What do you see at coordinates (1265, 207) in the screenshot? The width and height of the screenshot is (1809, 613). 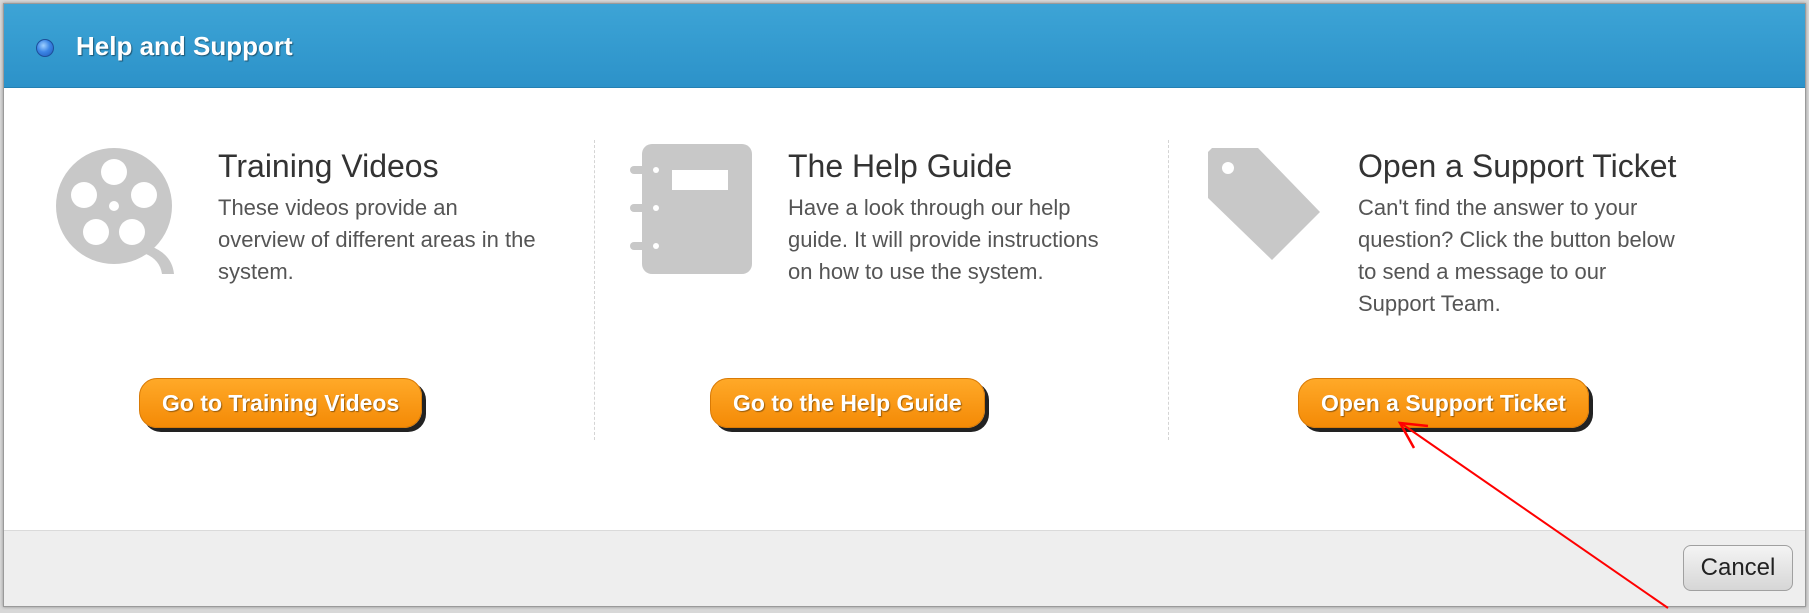 I see `tag-icon` at bounding box center [1265, 207].